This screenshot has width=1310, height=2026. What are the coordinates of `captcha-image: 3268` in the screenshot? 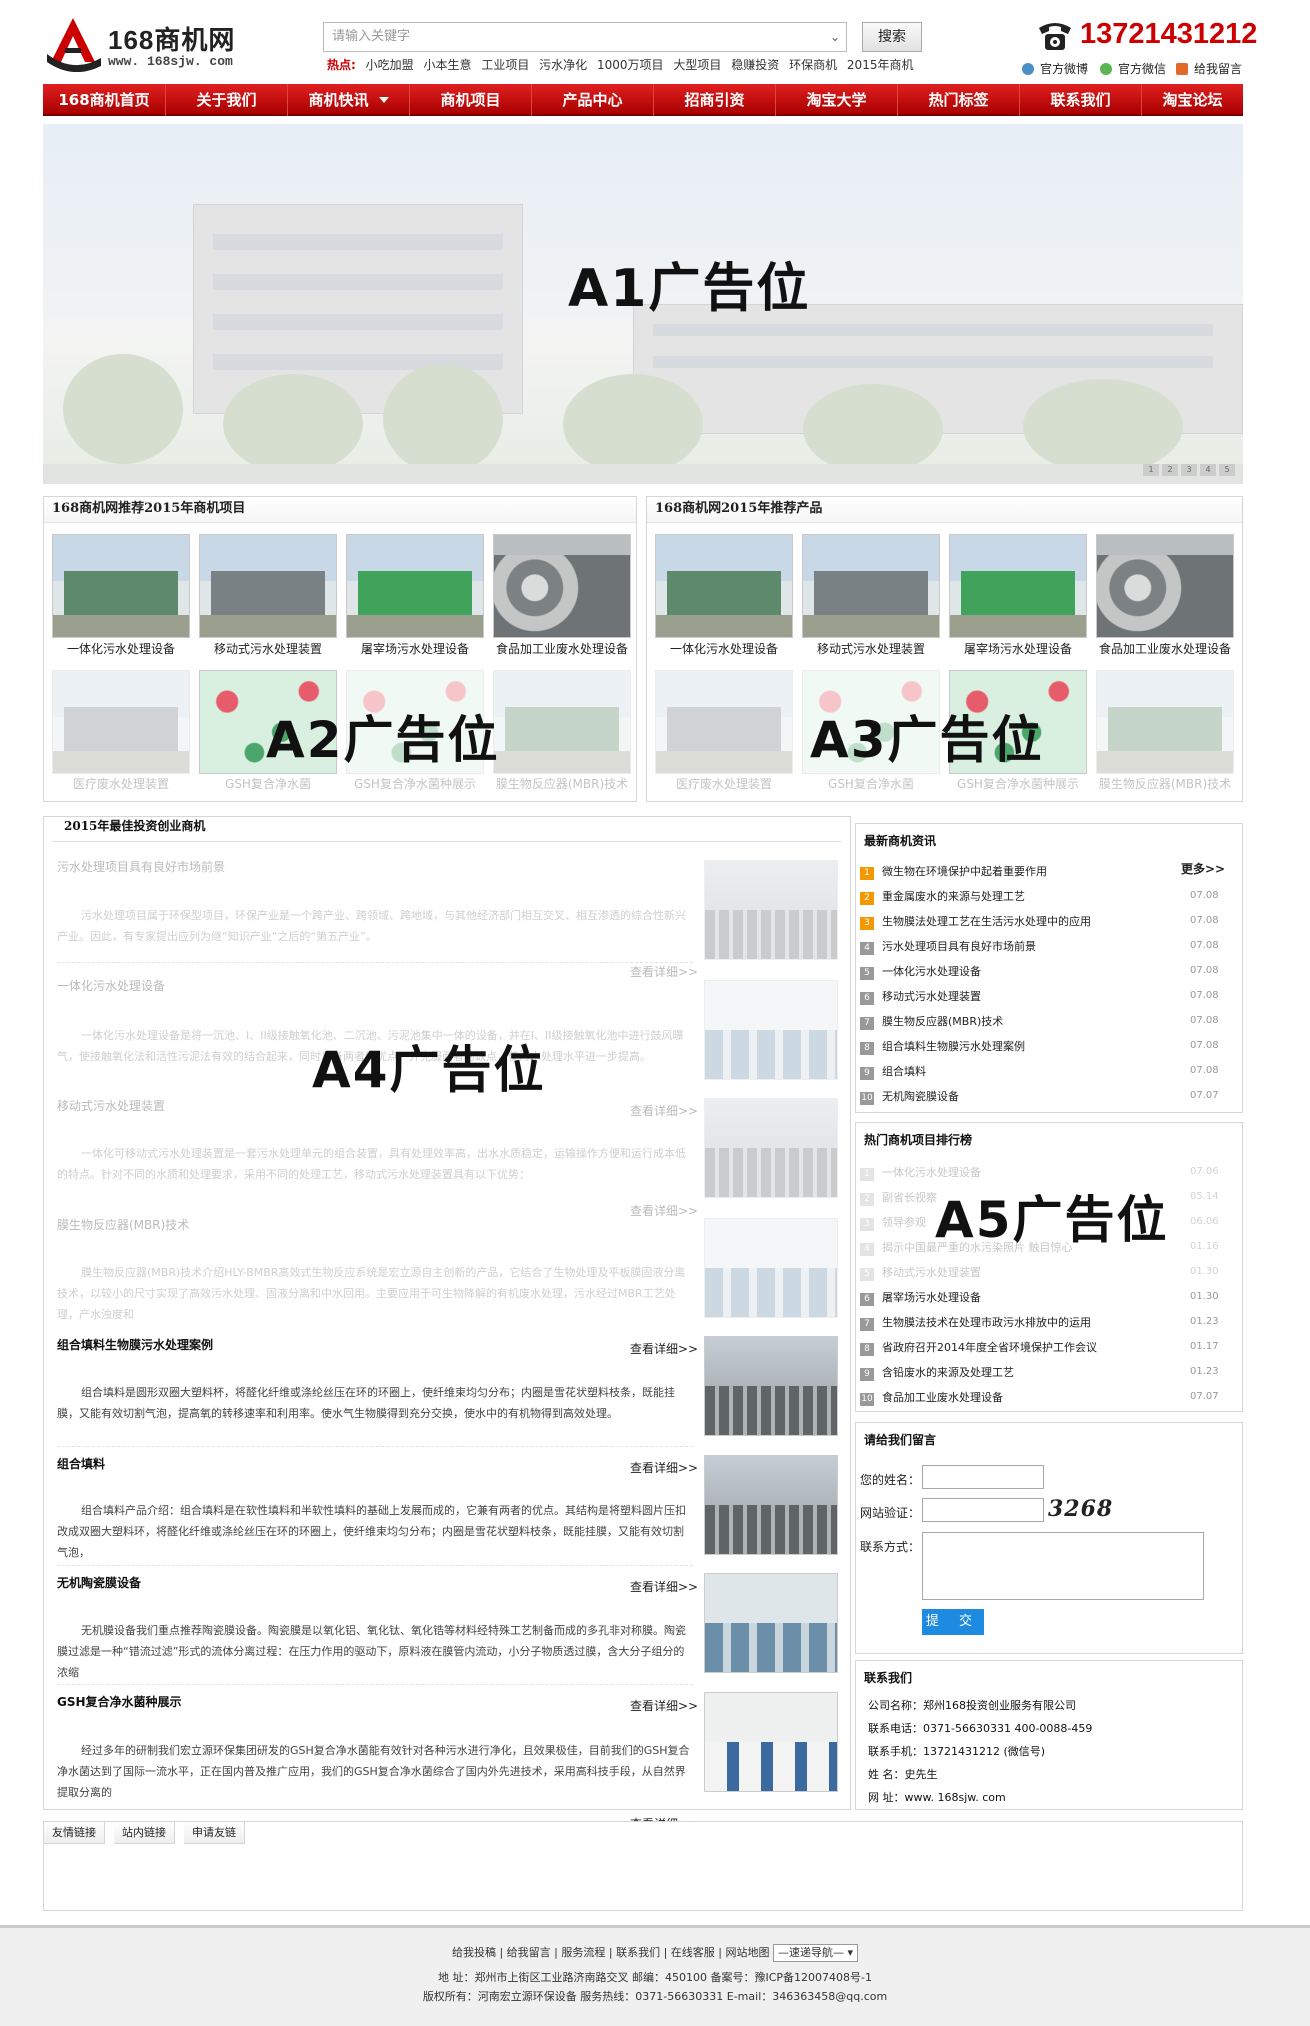 It's located at (1080, 1509).